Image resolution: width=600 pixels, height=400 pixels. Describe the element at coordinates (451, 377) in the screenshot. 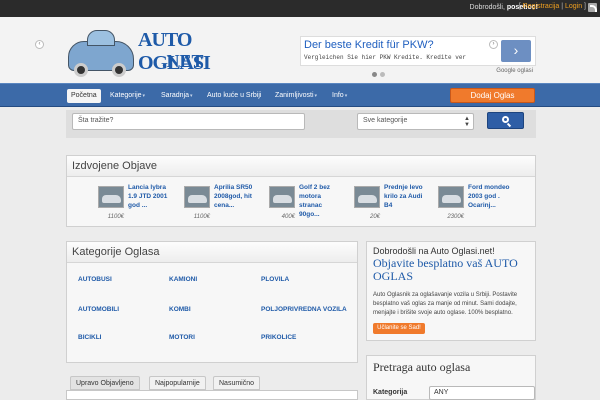

I see `listing-search-panel: Pretraga auto oglasa Kategorija ANY` at that location.